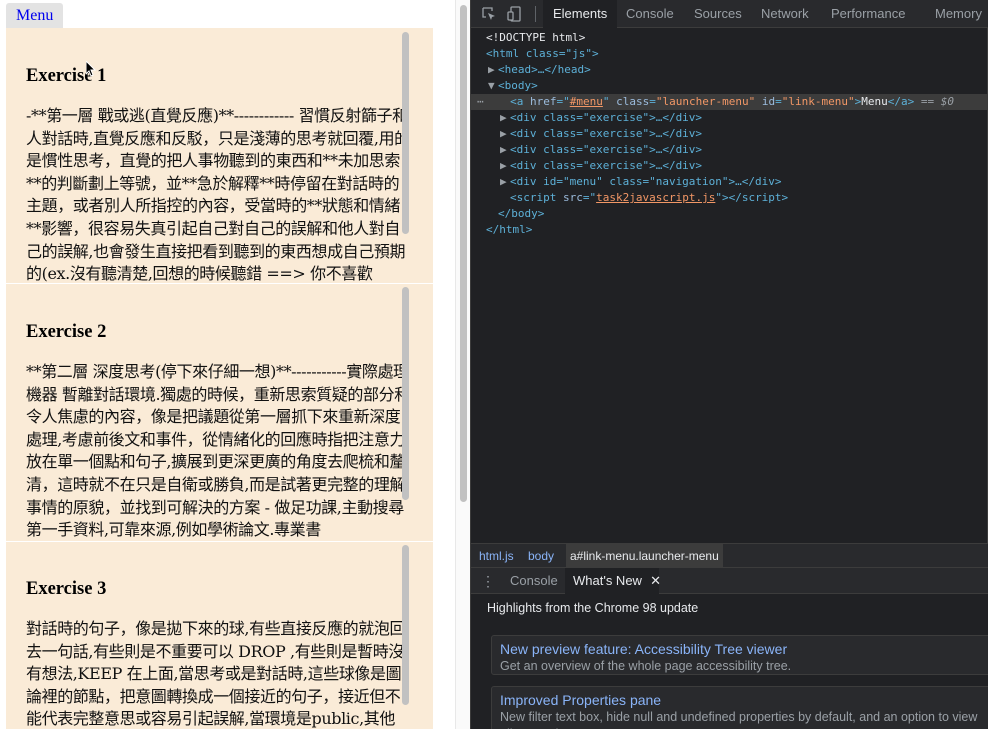  What do you see at coordinates (515, 14) in the screenshot?
I see `device-toolbar-icon` at bounding box center [515, 14].